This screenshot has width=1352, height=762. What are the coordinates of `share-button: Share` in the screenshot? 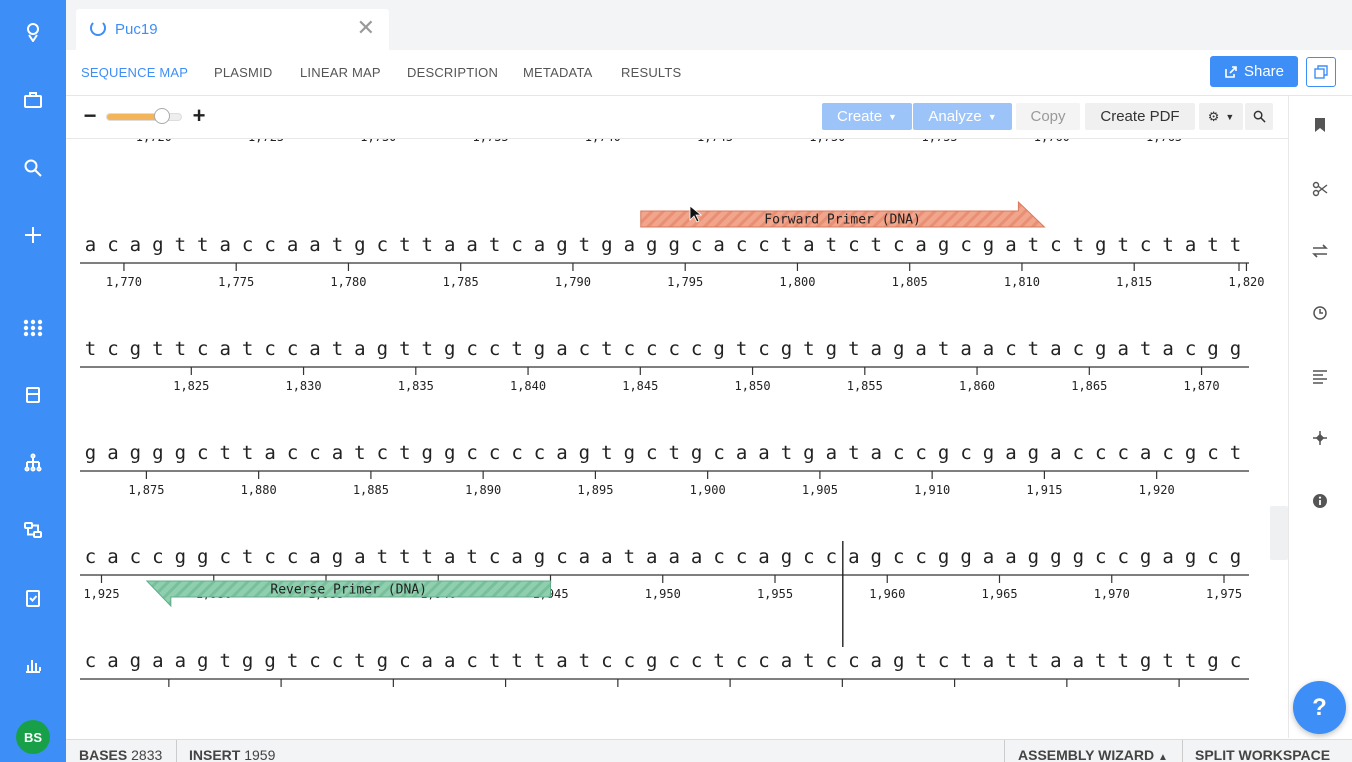 It's located at (1254, 71).